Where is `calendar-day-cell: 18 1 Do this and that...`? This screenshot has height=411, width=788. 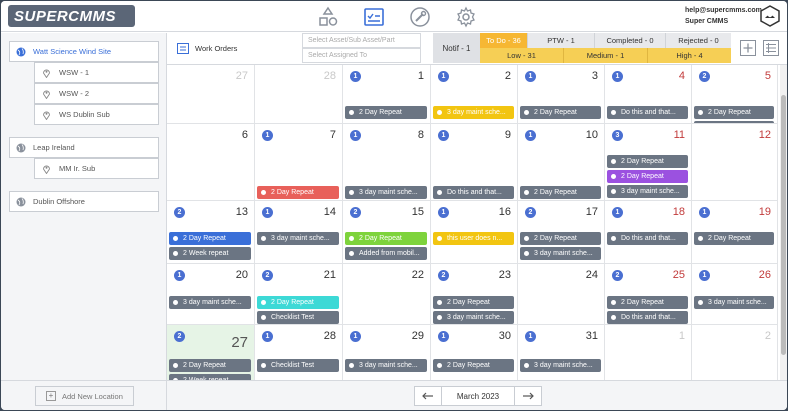 calendar-day-cell: 18 1 Do this and that... is located at coordinates (648, 232).